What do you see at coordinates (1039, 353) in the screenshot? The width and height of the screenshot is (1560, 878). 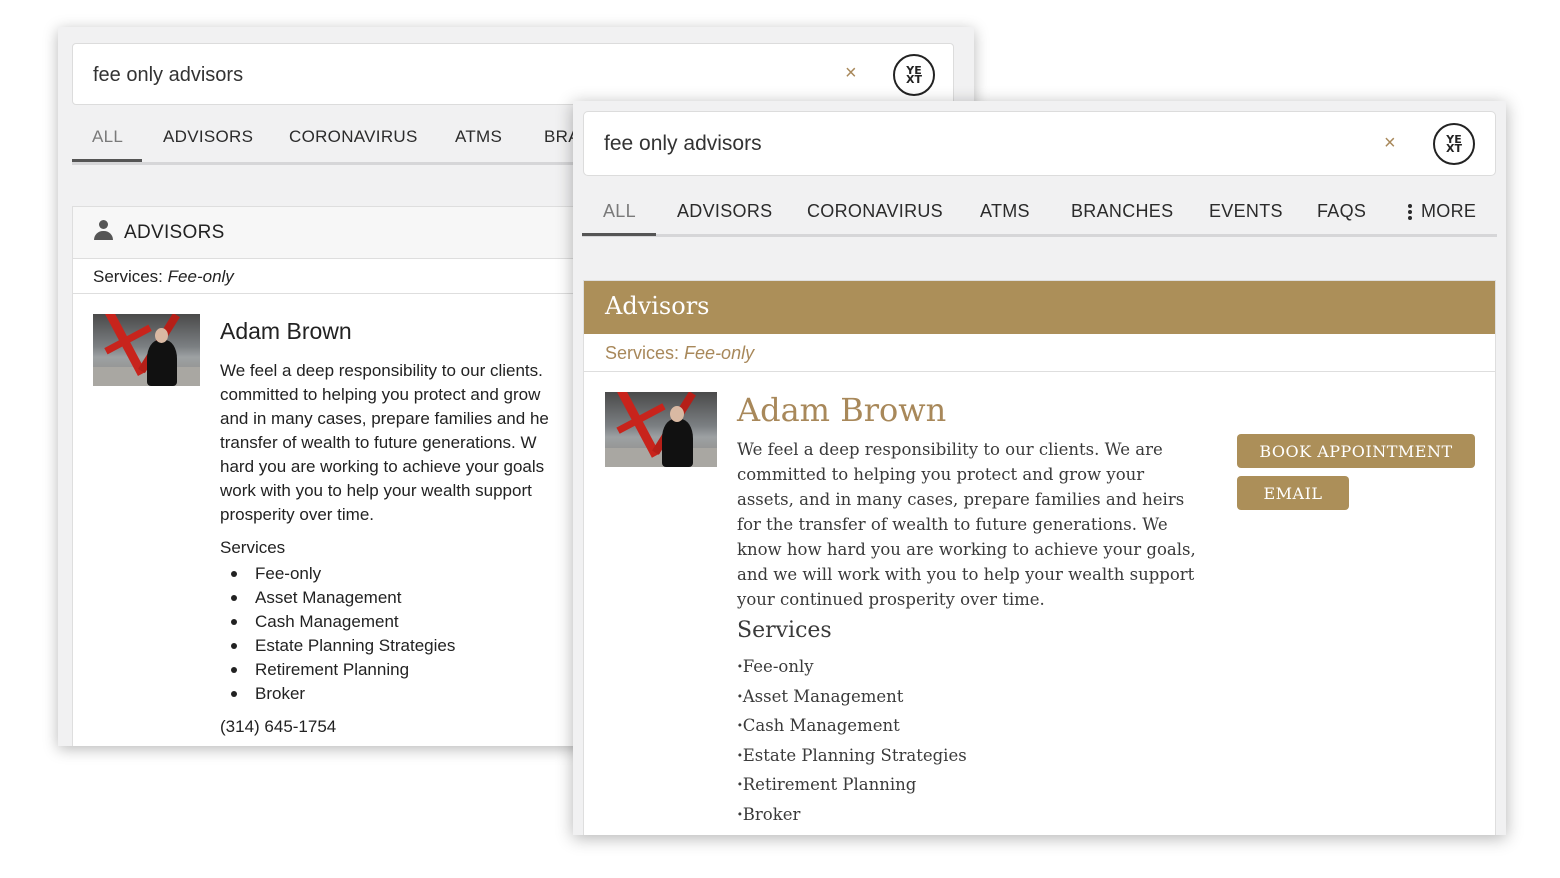 I see `applied-filter: Services: Fee-only` at bounding box center [1039, 353].